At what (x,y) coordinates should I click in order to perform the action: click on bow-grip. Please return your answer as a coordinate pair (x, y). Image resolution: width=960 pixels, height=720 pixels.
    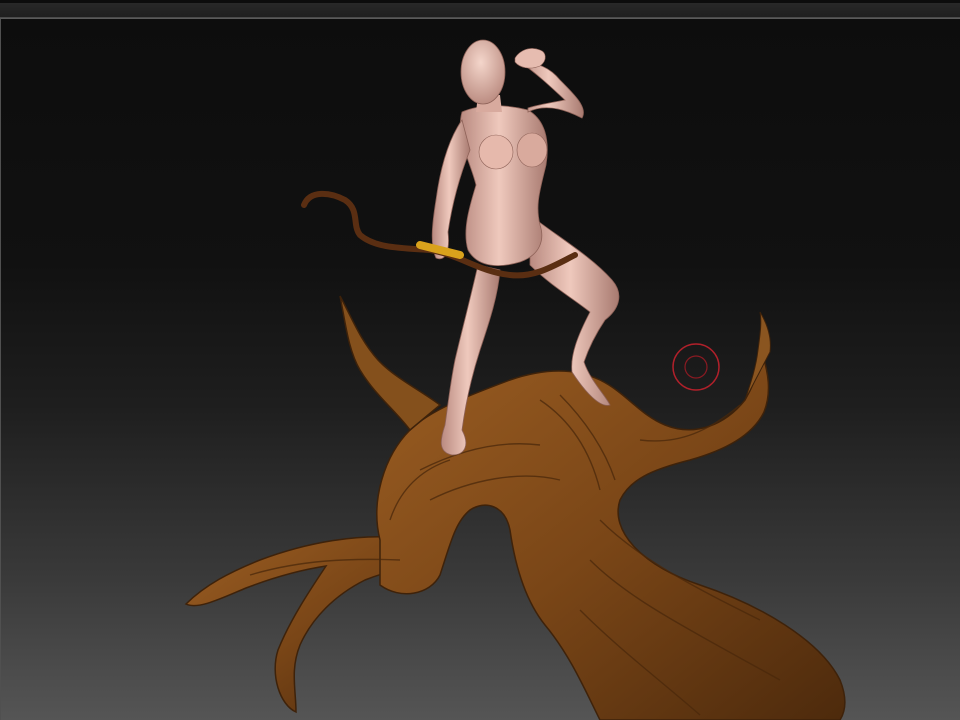
    Looking at the image, I should click on (440, 250).